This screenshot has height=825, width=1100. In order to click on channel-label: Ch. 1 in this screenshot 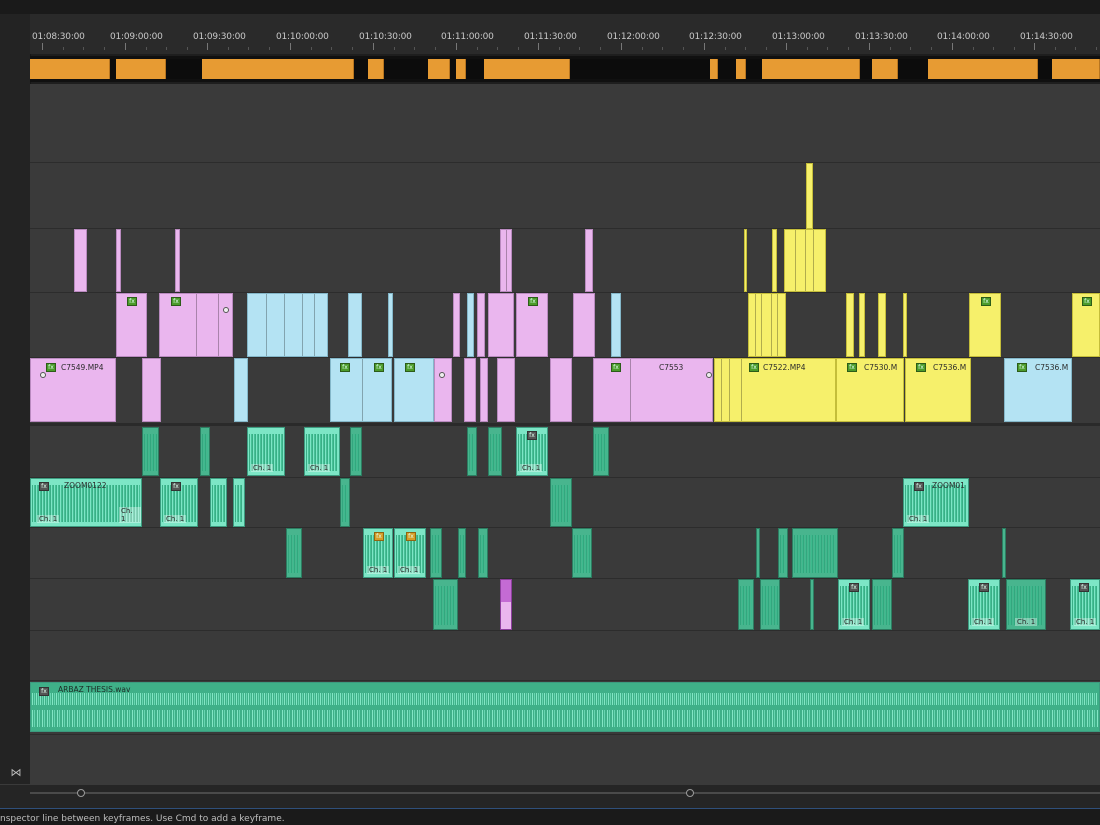, I will do `click(319, 468)`.